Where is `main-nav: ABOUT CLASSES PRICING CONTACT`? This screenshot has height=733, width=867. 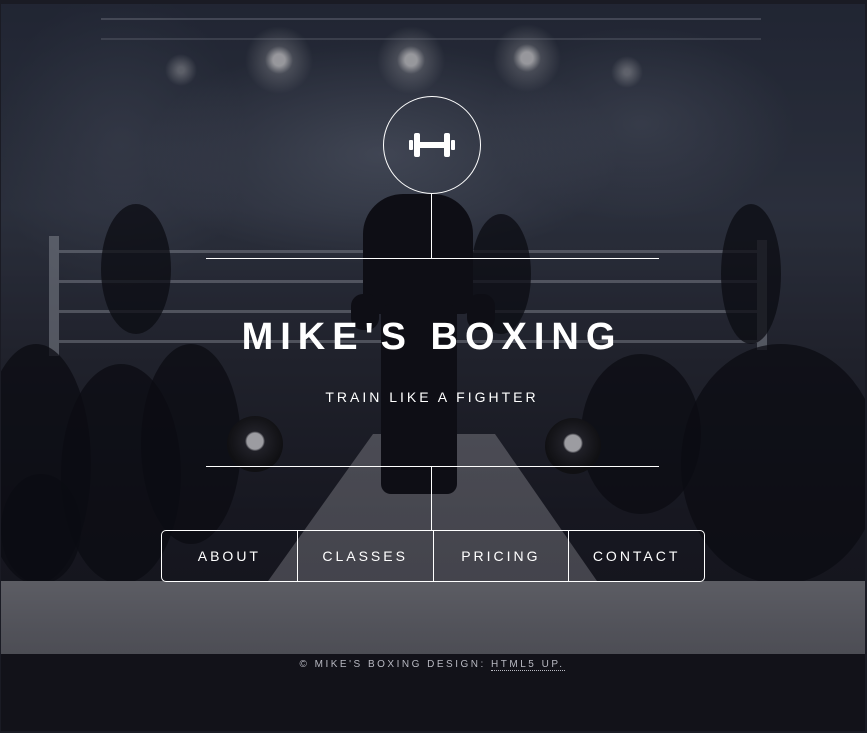
main-nav: ABOUT CLASSES PRICING CONTACT is located at coordinates (433, 556).